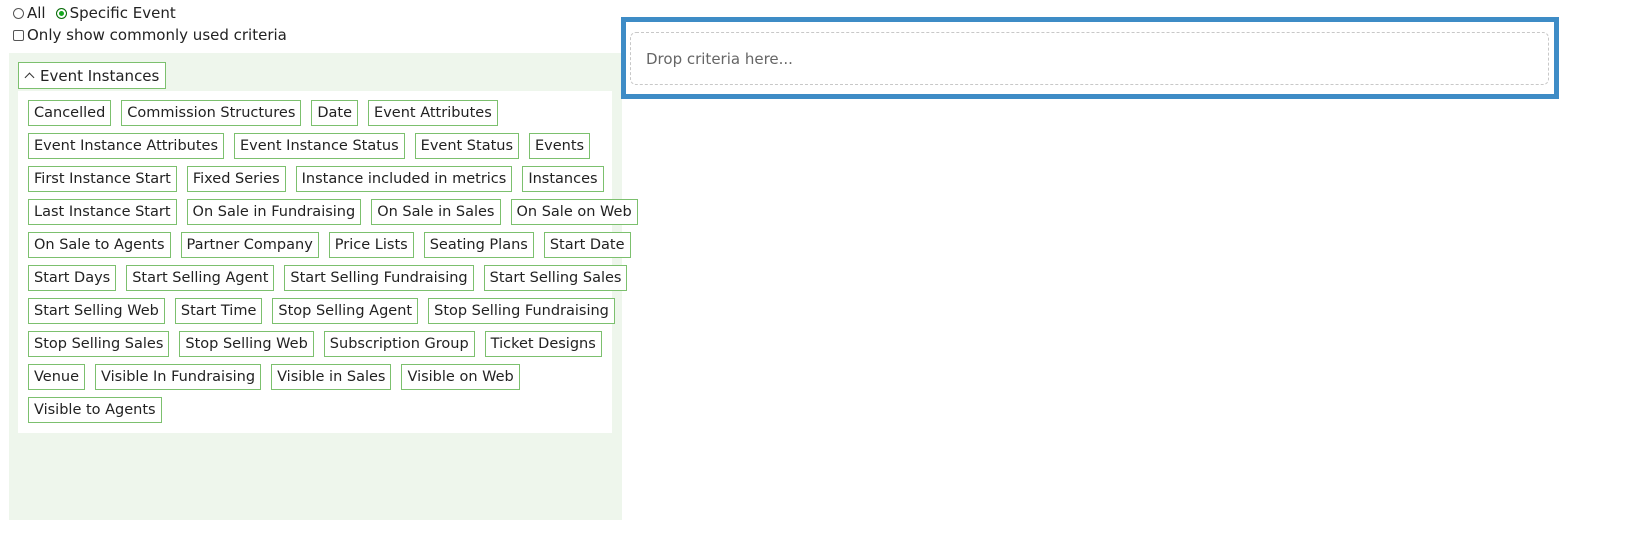 Image resolution: width=1635 pixels, height=551 pixels. I want to click on criteria-chip: Start Selling Agent, so click(200, 278).